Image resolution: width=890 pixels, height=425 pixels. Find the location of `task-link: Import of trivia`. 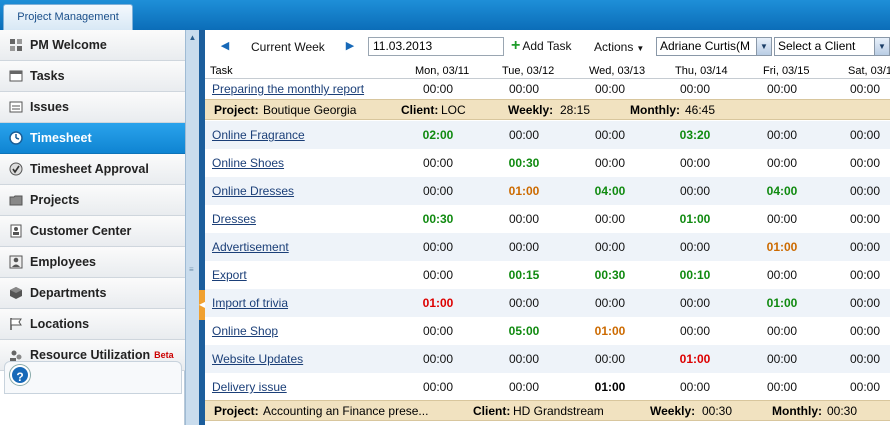

task-link: Import of trivia is located at coordinates (250, 303).